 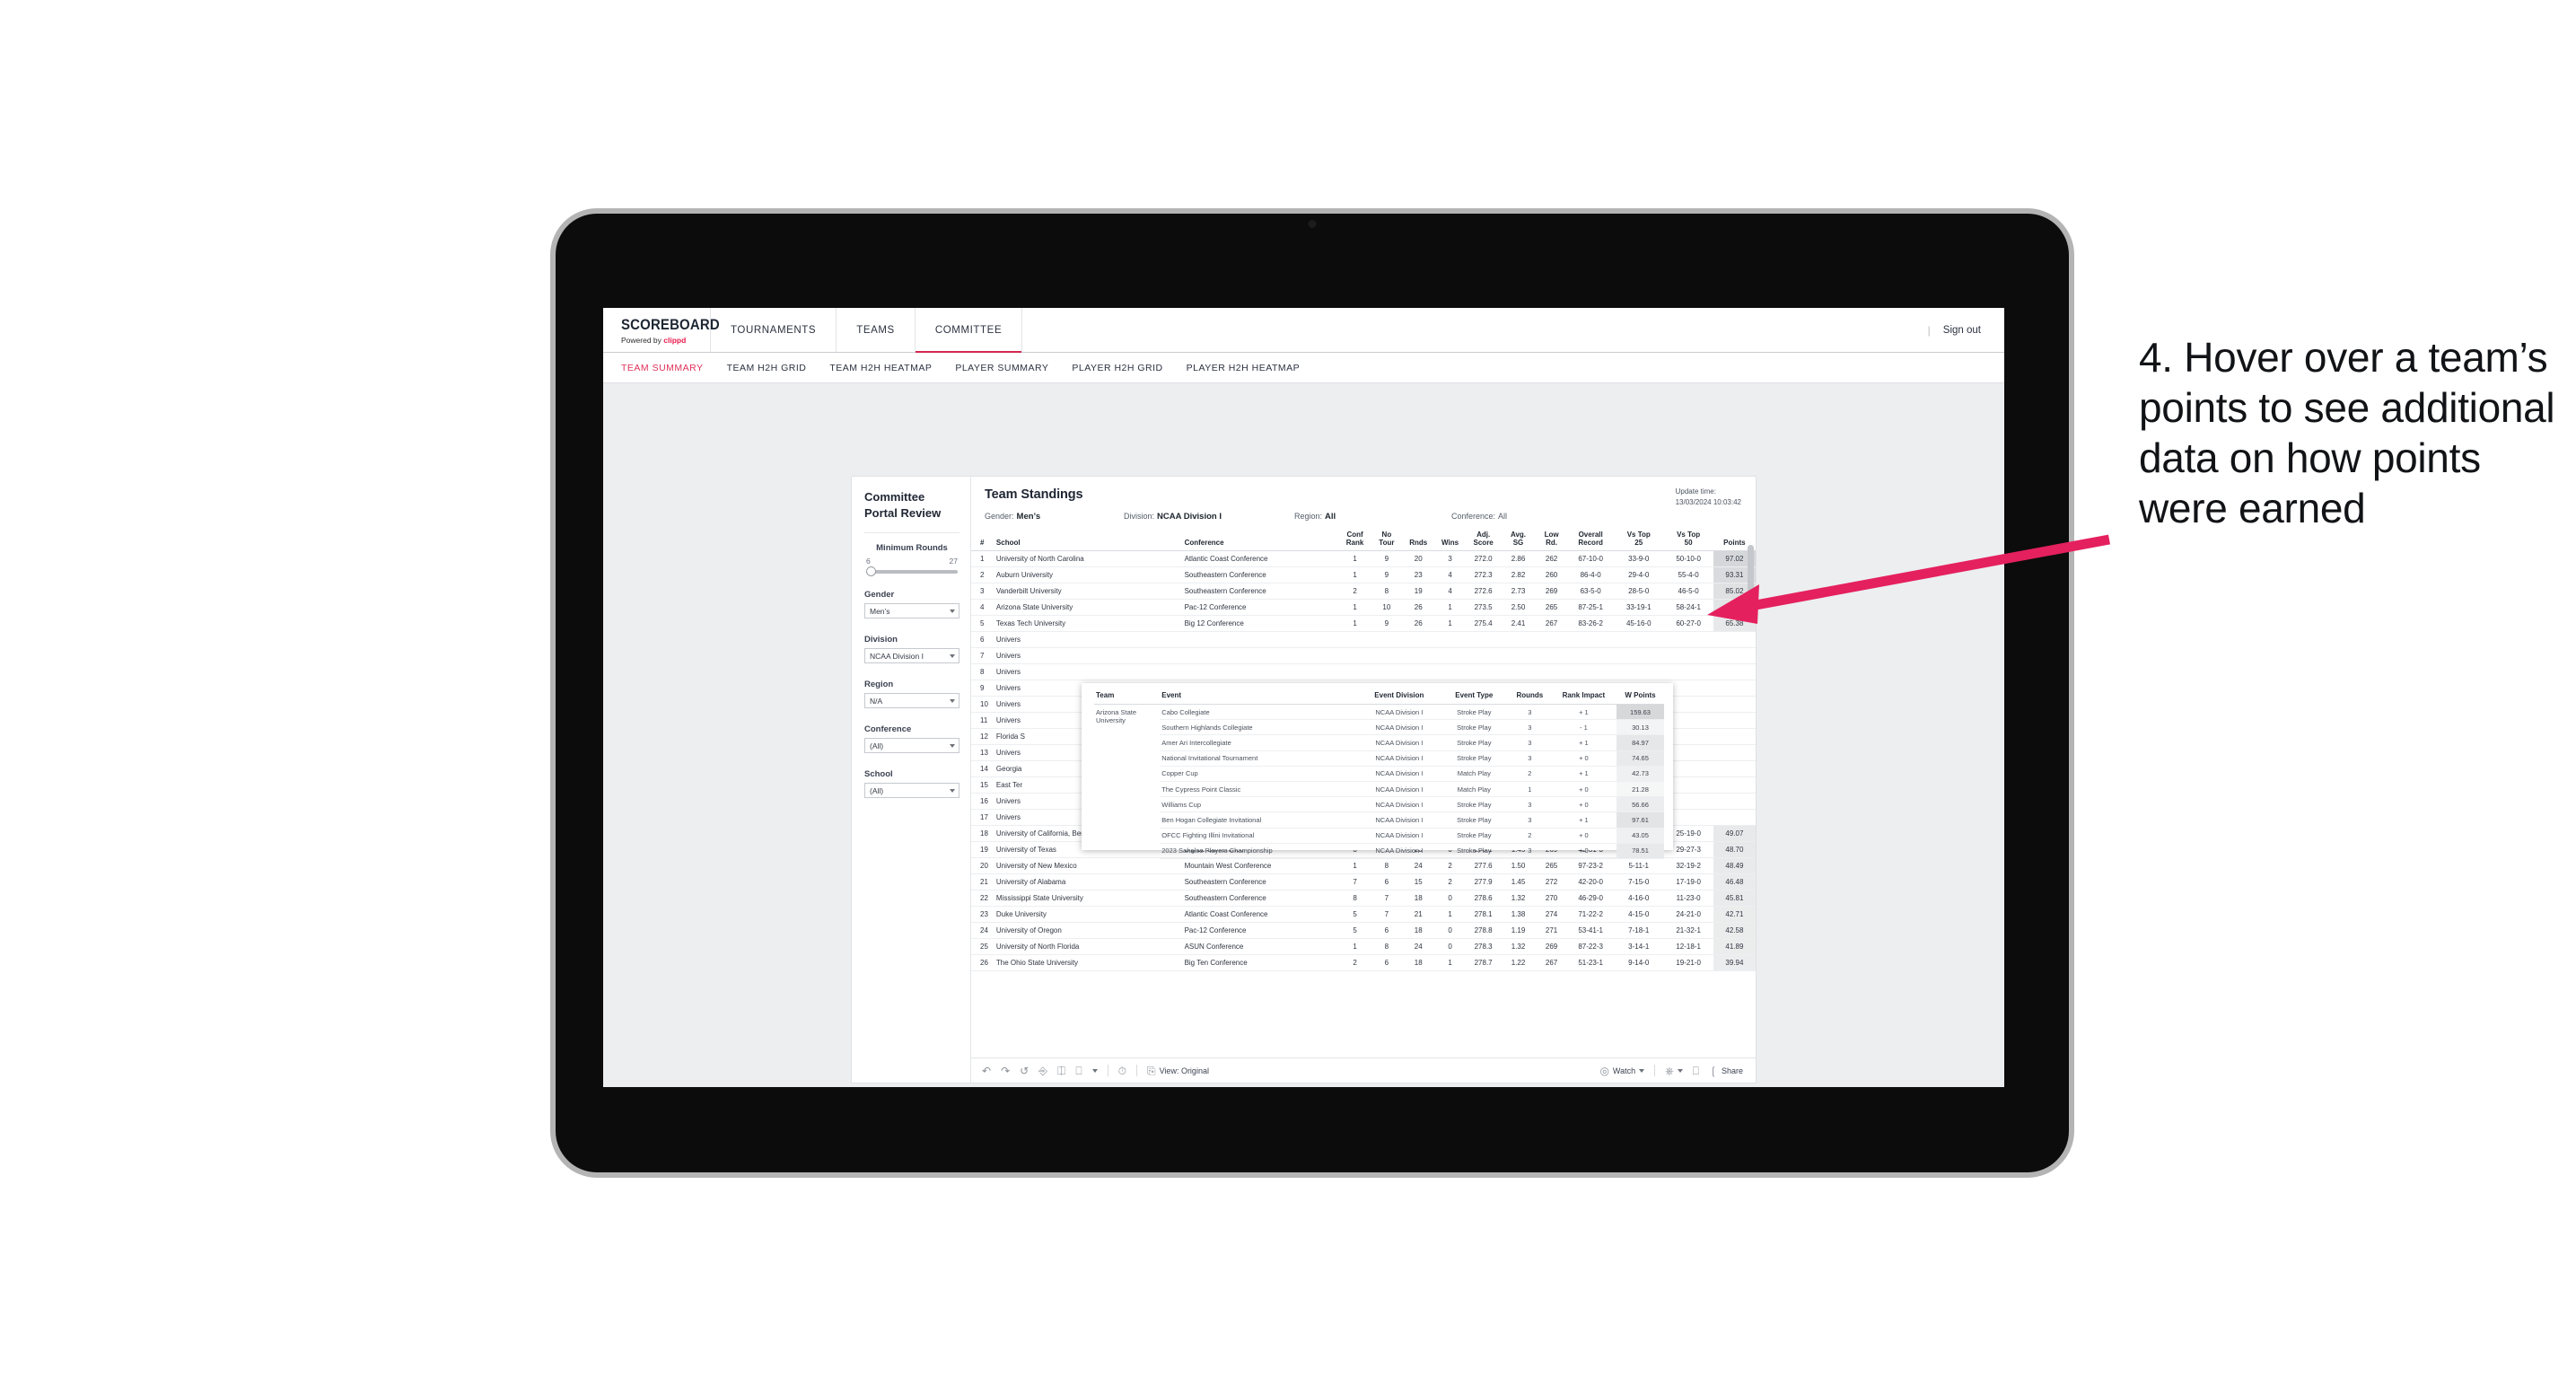 What do you see at coordinates (1122, 1071) in the screenshot?
I see `clock-history-icon: ⏱` at bounding box center [1122, 1071].